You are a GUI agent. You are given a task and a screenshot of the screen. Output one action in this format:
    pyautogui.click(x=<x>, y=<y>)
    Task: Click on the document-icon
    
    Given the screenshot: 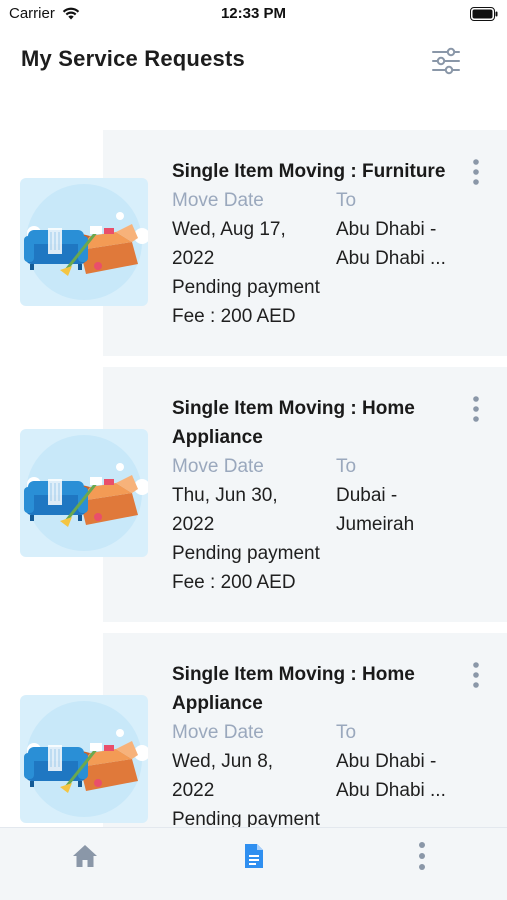 What is the action you would take?
    pyautogui.click(x=254, y=856)
    